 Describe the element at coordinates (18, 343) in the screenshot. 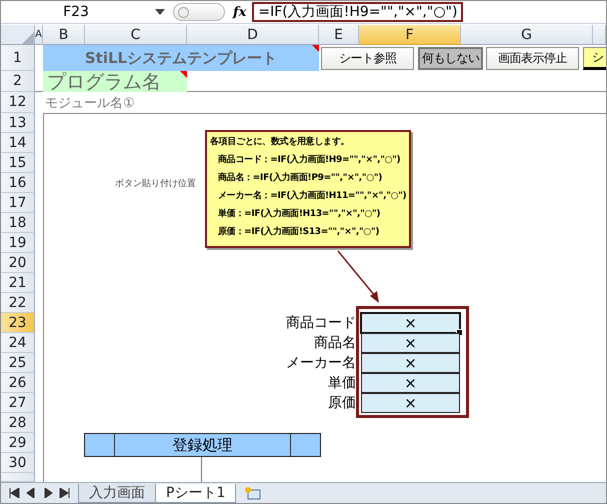

I see `row-header: 24` at that location.